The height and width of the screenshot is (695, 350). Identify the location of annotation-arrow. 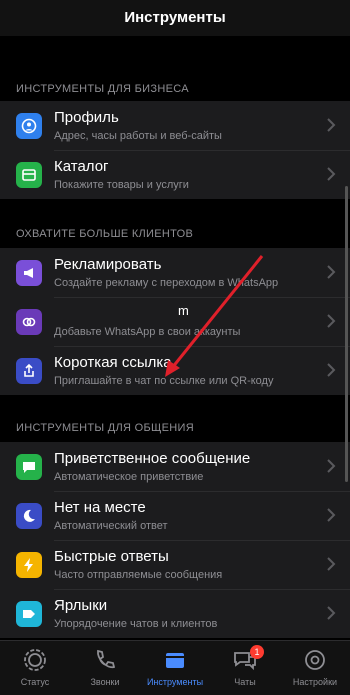
(214, 316).